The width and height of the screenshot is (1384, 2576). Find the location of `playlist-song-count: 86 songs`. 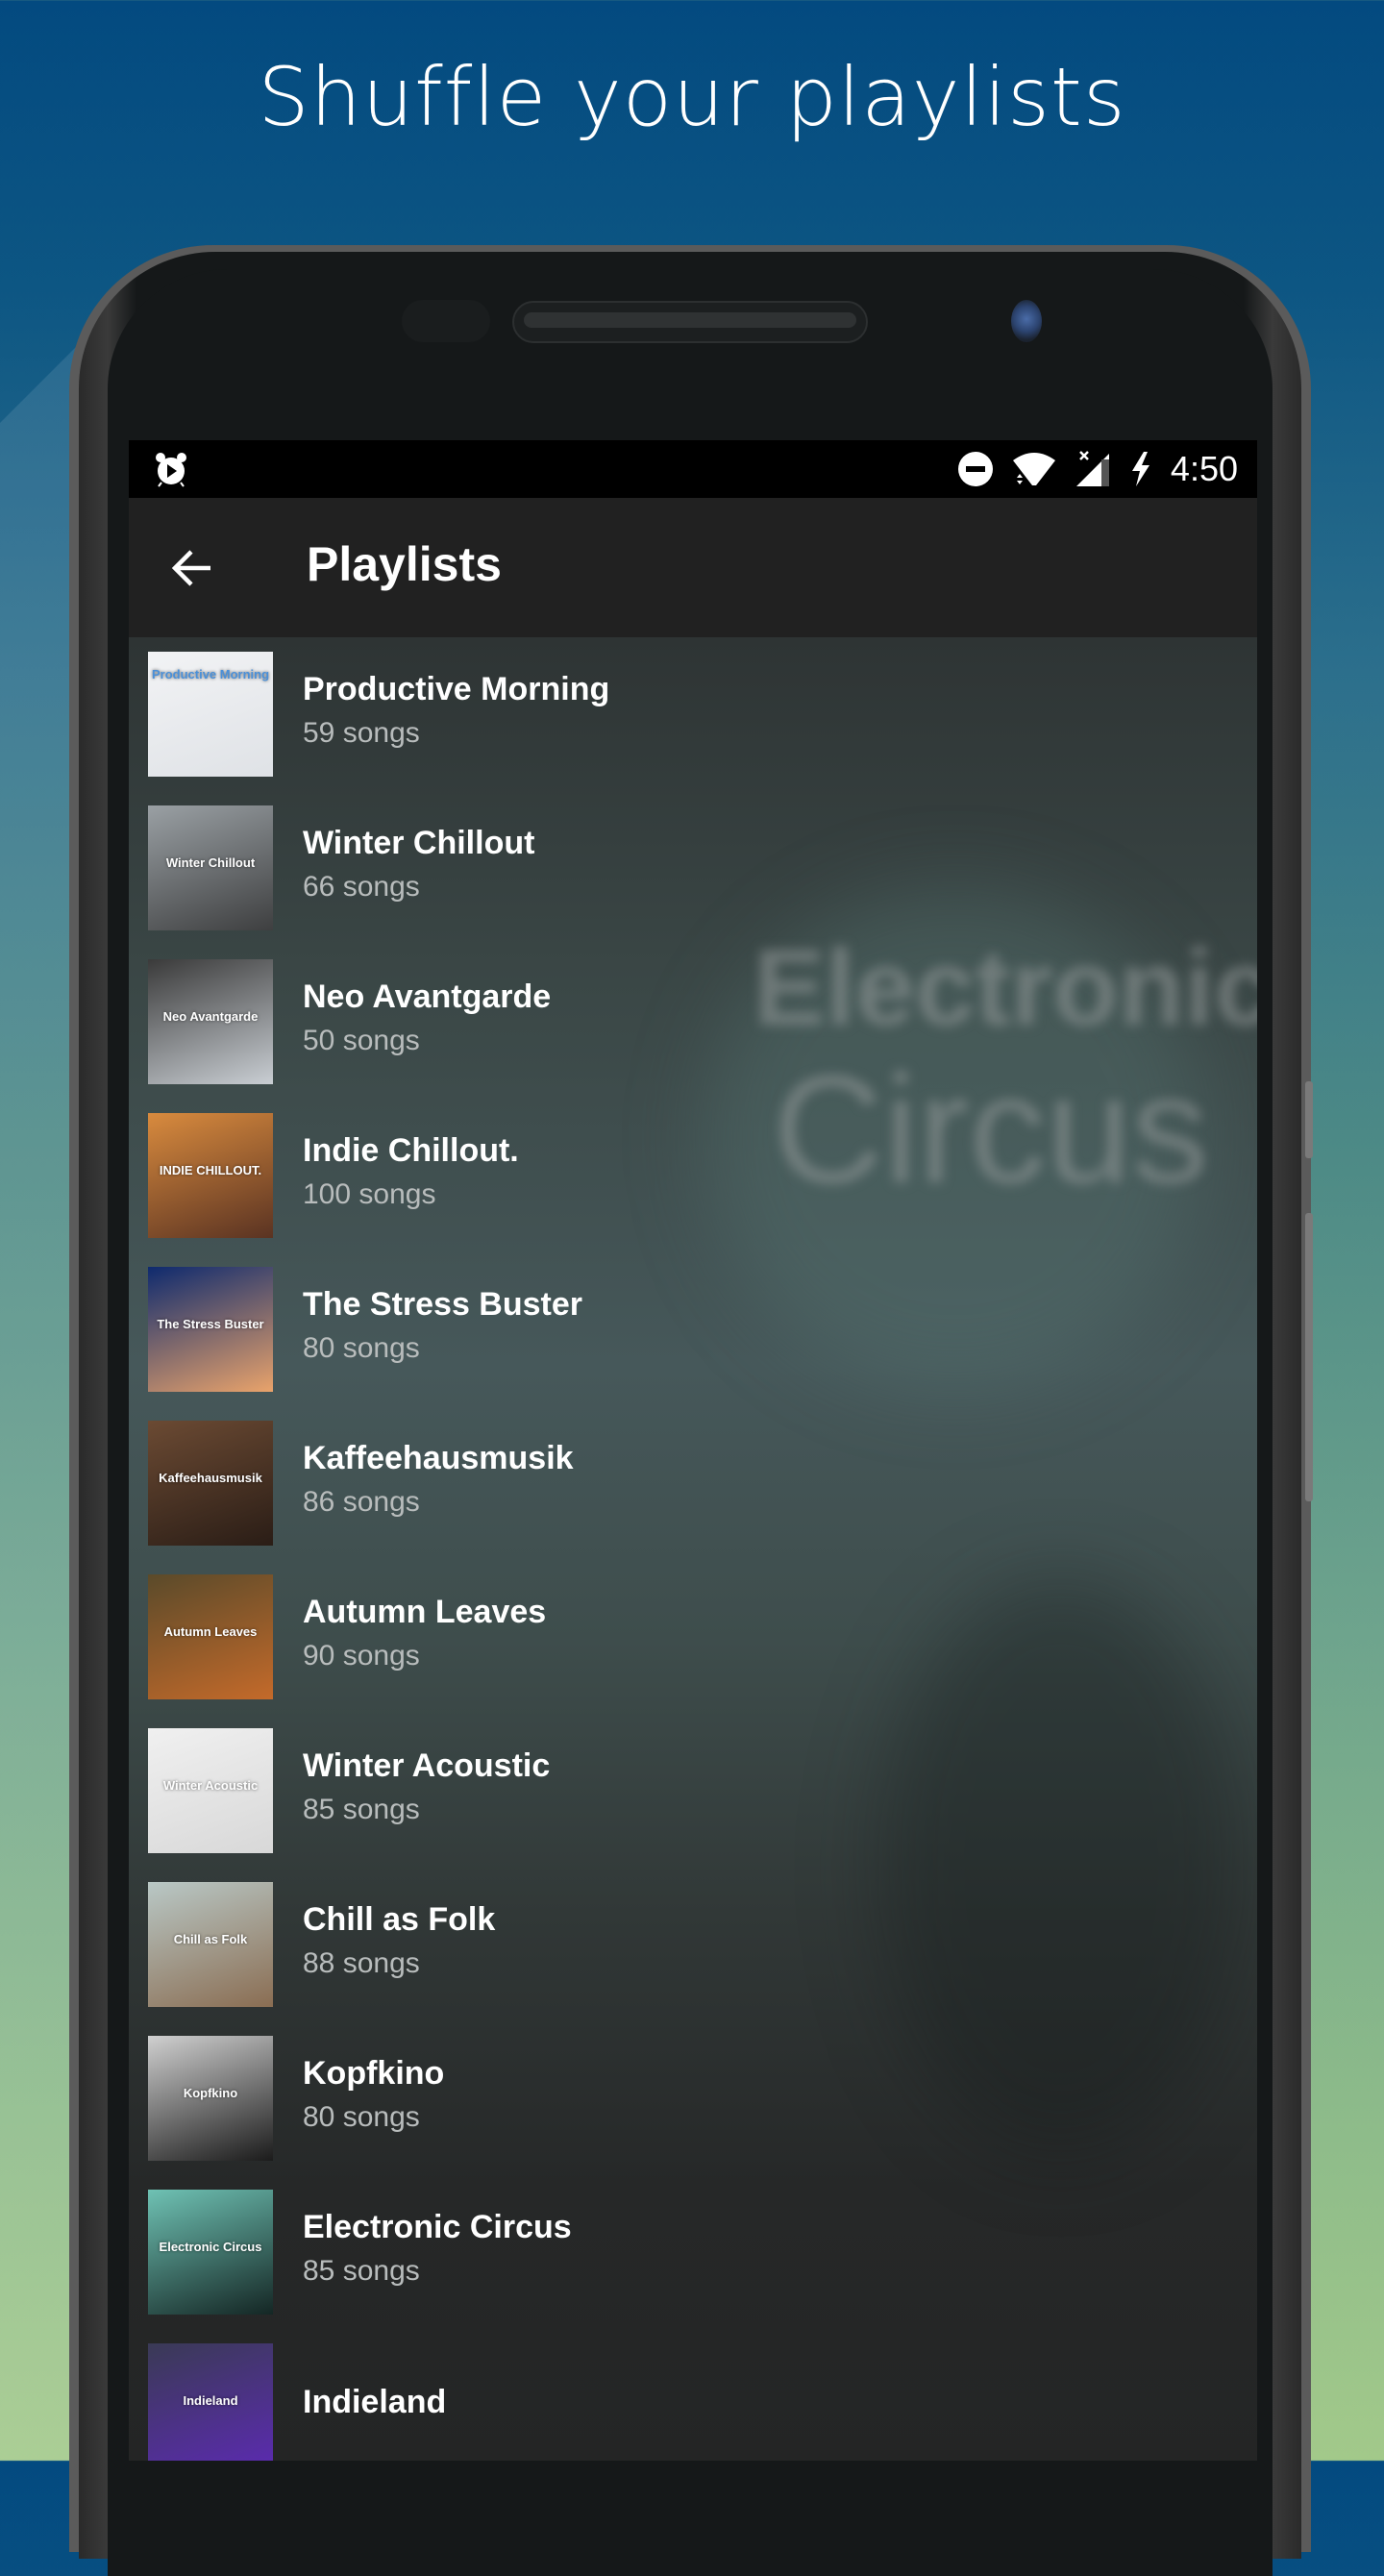

playlist-song-count: 86 songs is located at coordinates (361, 1502).